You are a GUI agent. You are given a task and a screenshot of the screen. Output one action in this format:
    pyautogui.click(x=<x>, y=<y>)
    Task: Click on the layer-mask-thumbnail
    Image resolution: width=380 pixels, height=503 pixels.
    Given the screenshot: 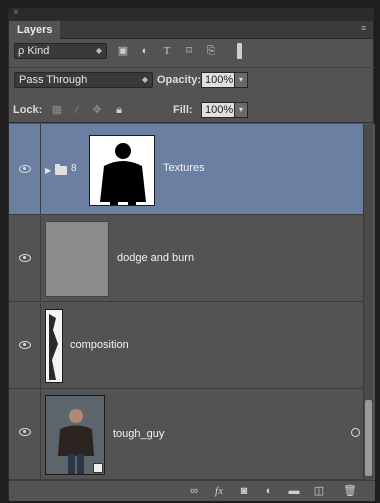 What is the action you would take?
    pyautogui.click(x=122, y=170)
    